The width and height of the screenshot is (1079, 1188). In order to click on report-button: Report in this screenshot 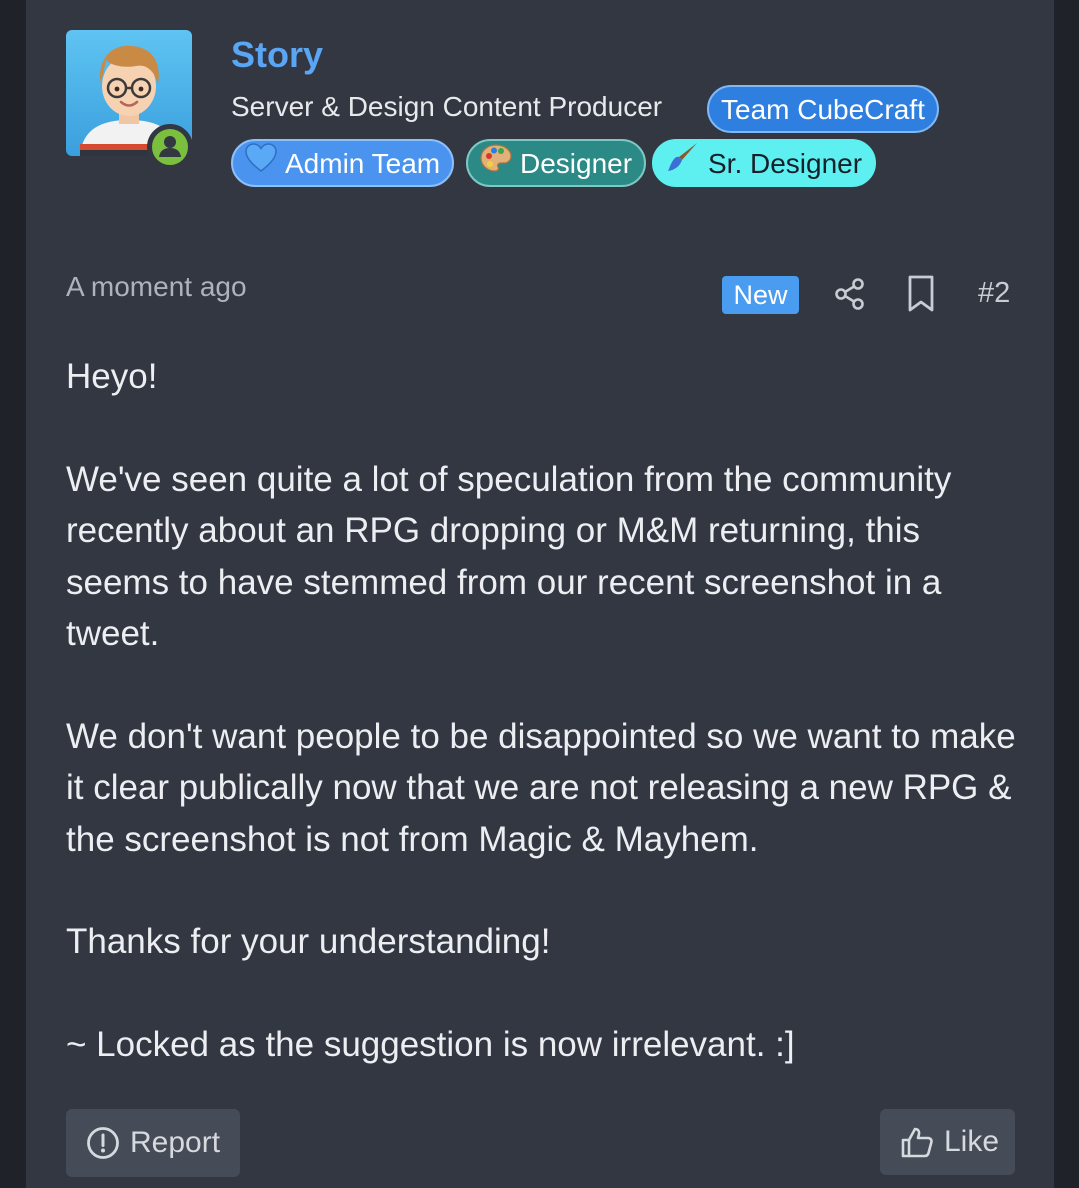, I will do `click(153, 1143)`.